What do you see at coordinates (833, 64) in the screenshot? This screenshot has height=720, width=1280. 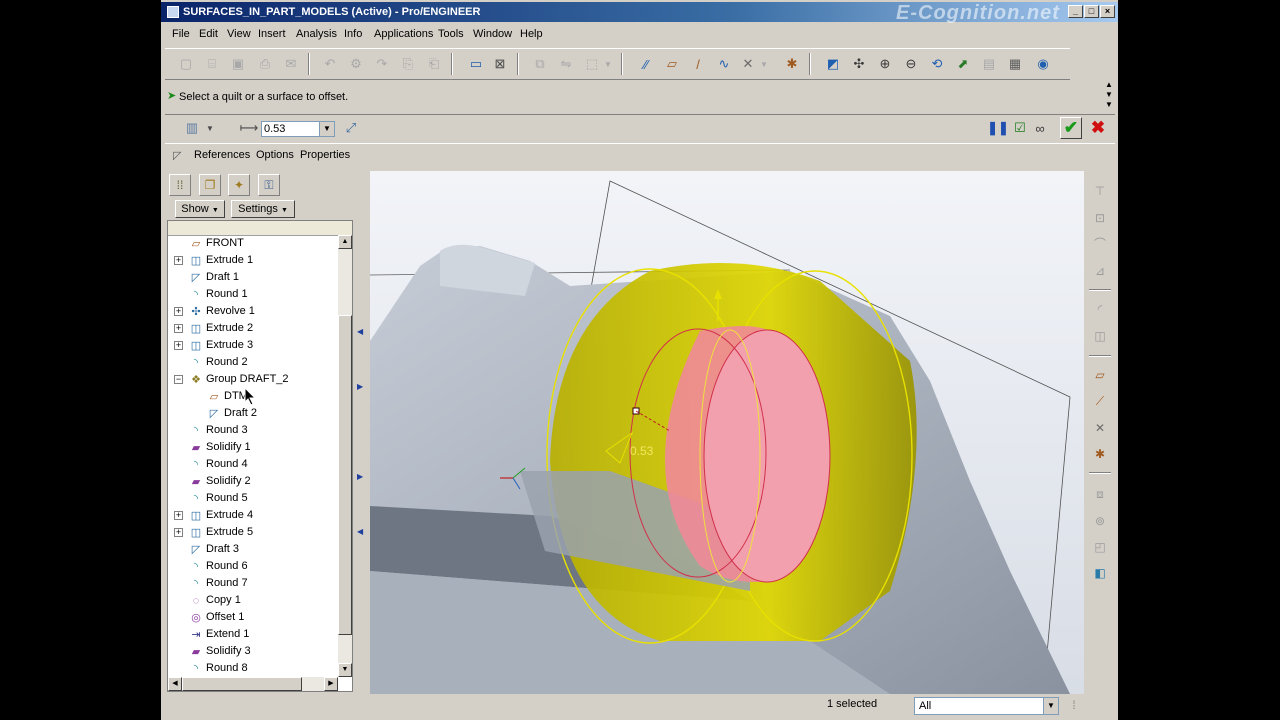 I see `repaint-icon: ◩` at bounding box center [833, 64].